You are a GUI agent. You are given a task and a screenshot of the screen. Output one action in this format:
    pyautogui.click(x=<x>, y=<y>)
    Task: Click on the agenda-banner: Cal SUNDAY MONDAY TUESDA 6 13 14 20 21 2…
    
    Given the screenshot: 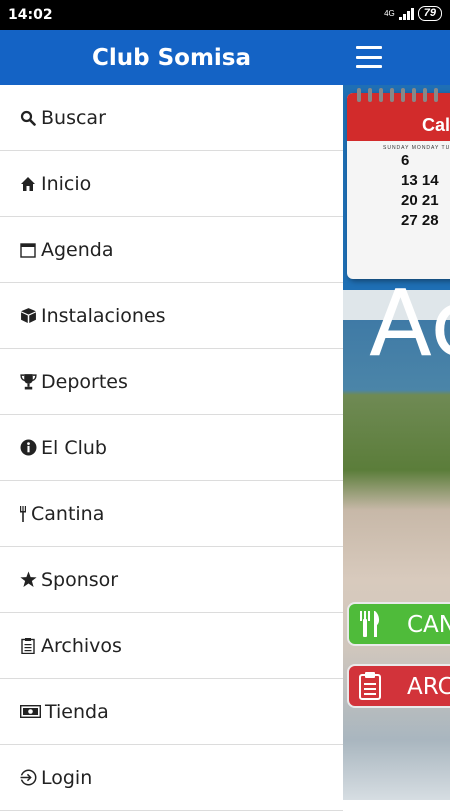 What is the action you would take?
    pyautogui.click(x=396, y=187)
    